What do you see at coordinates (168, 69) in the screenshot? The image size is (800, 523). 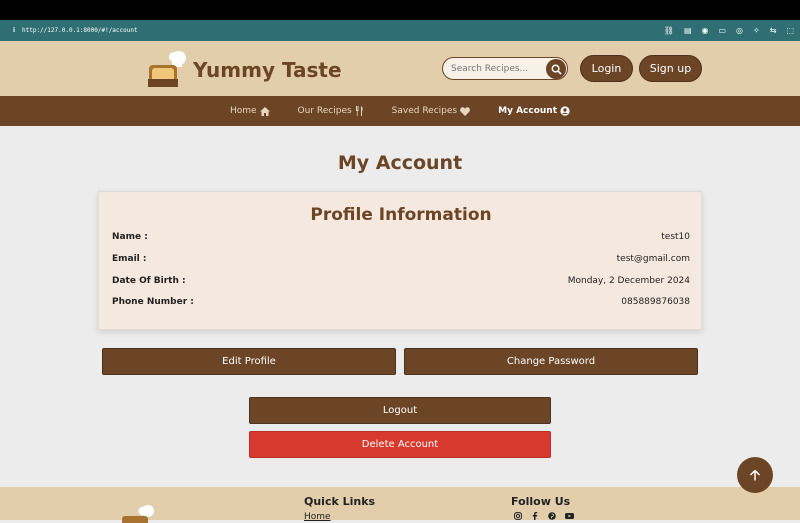 I see `toast-chef-logo-icon` at bounding box center [168, 69].